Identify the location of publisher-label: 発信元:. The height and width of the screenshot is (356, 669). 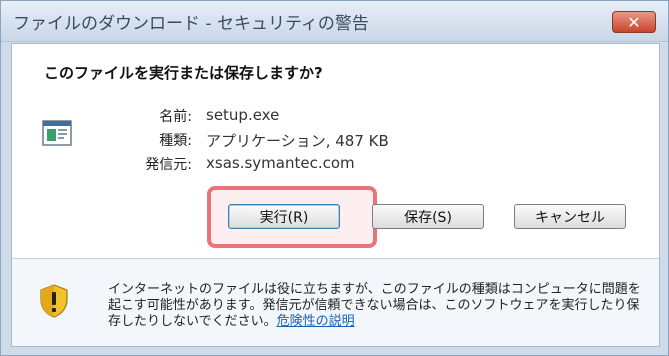
(168, 165).